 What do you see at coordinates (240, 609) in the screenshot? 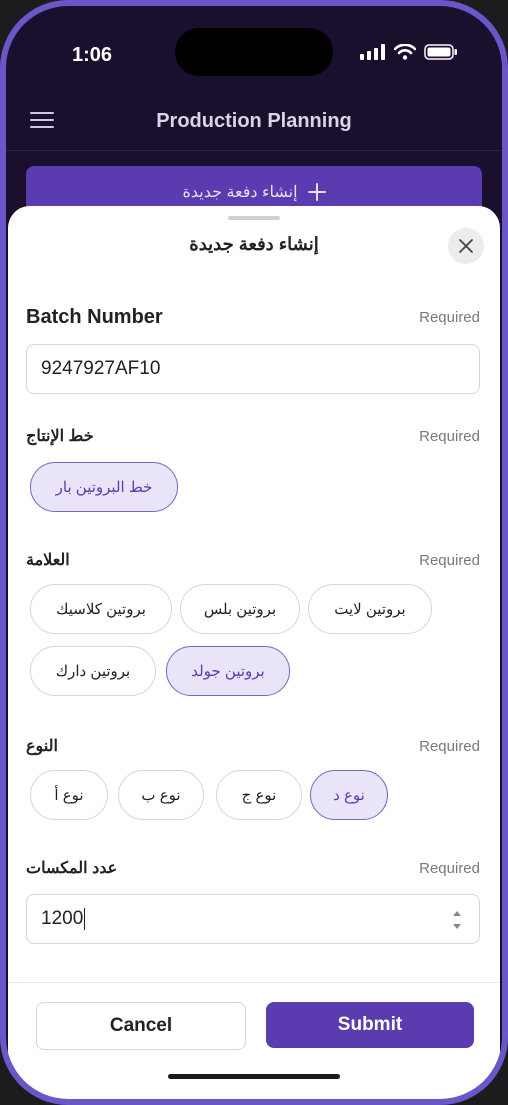
I see `brand-chip-1: بروتين بلس` at bounding box center [240, 609].